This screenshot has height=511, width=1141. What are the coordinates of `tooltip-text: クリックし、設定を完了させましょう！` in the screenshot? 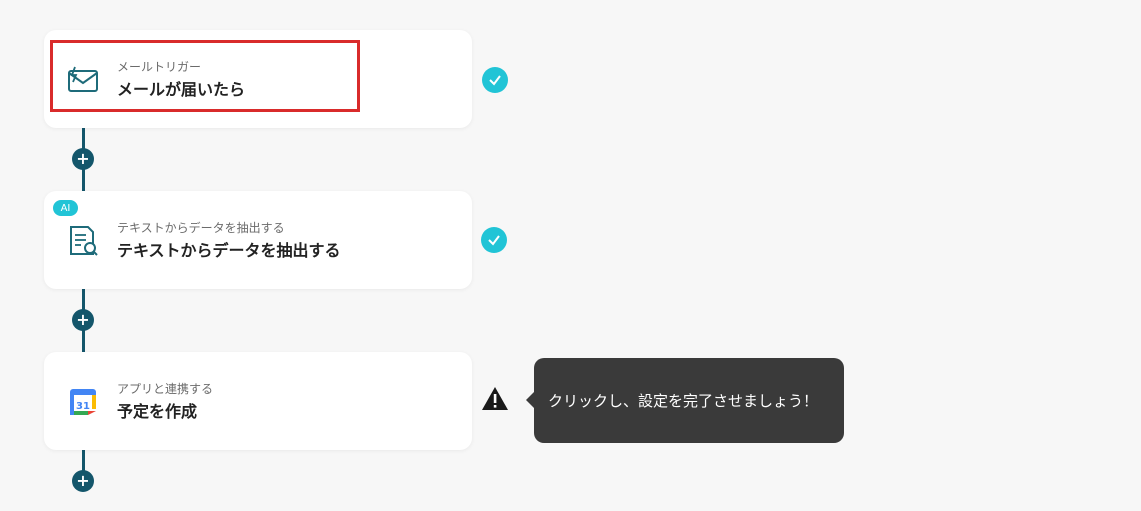 It's located at (683, 401).